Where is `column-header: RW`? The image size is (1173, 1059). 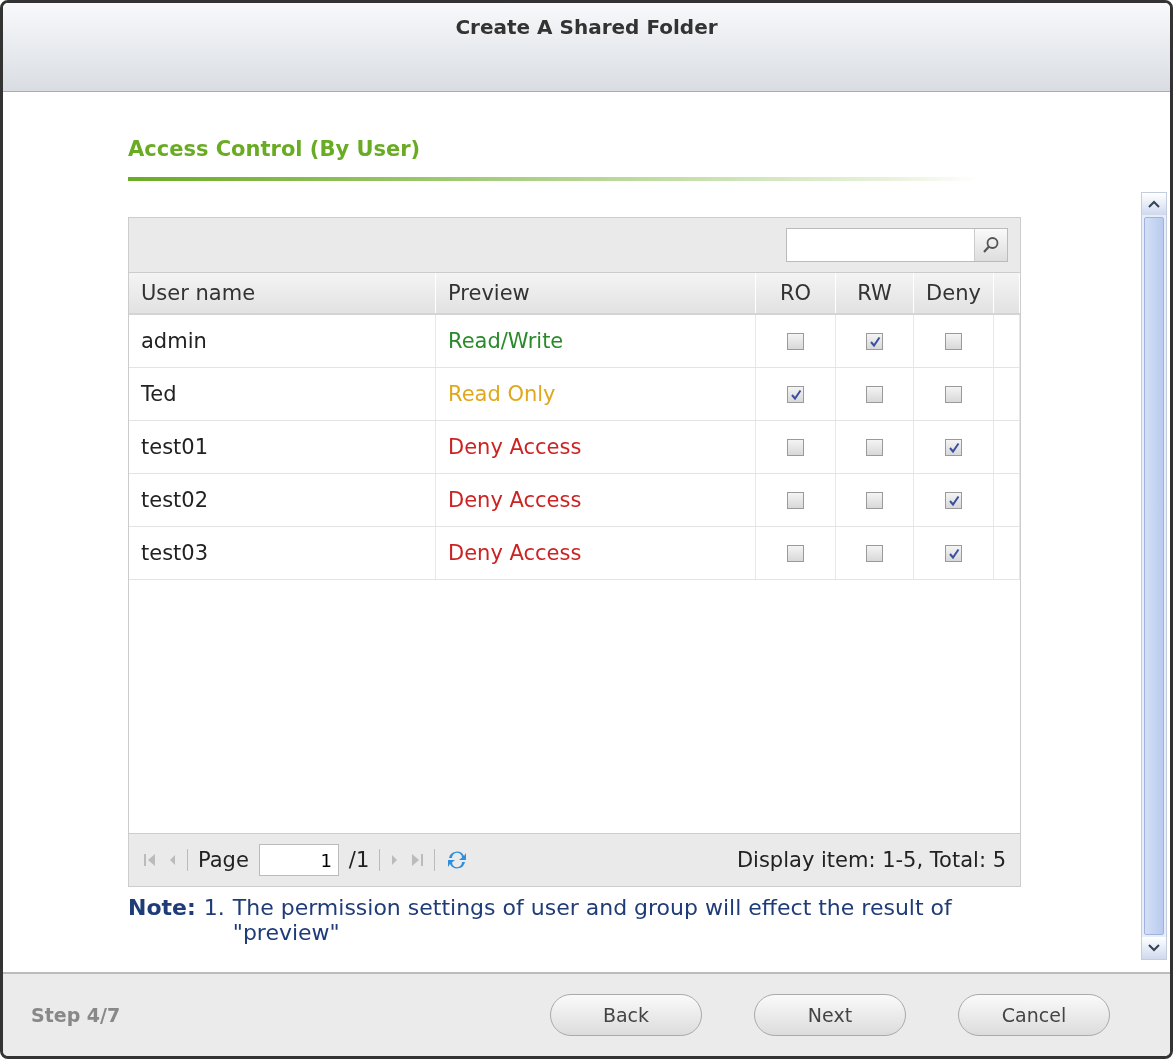 column-header: RW is located at coordinates (875, 293).